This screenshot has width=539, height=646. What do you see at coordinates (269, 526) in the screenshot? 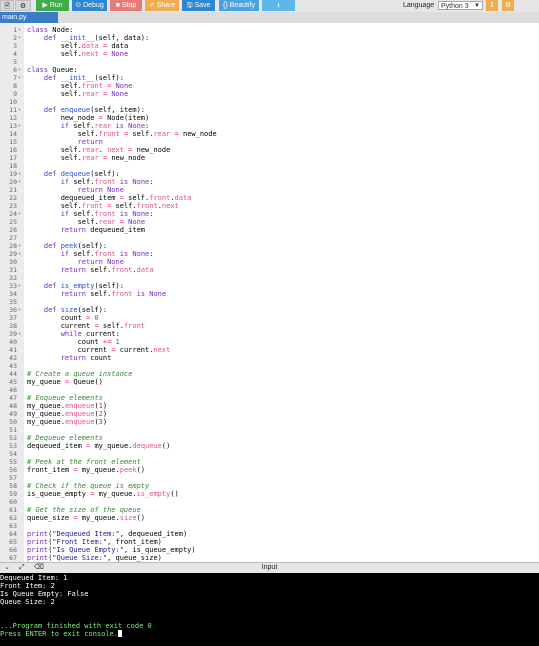
I see `code-line: 63` at bounding box center [269, 526].